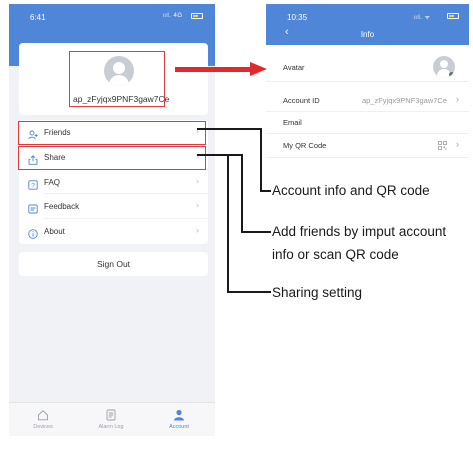  What do you see at coordinates (52, 182) in the screenshot?
I see `menu-label-faq: FAQ` at bounding box center [52, 182].